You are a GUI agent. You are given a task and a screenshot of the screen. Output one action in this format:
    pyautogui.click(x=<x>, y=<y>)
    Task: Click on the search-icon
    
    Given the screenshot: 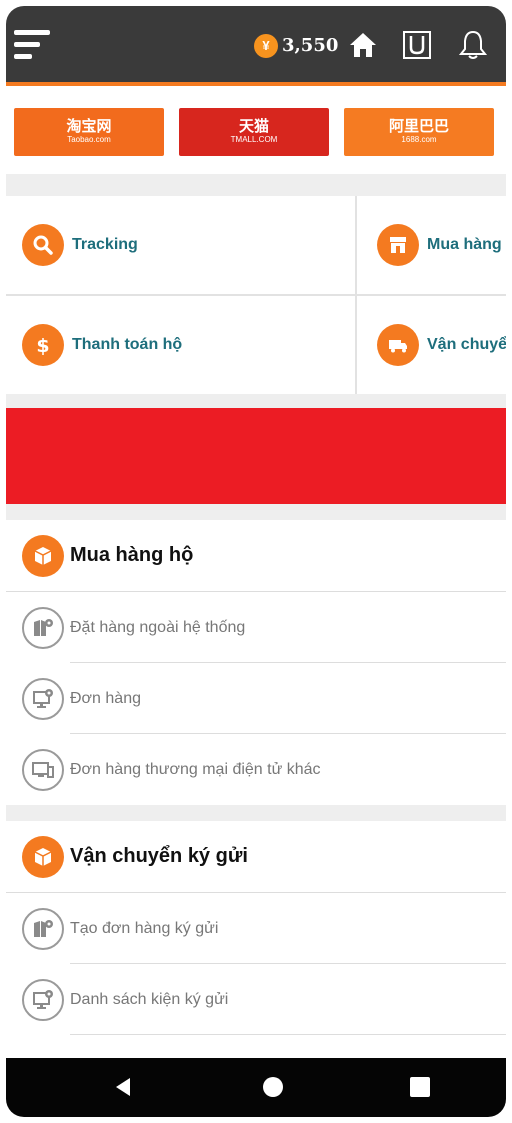 What is the action you would take?
    pyautogui.click(x=43, y=245)
    